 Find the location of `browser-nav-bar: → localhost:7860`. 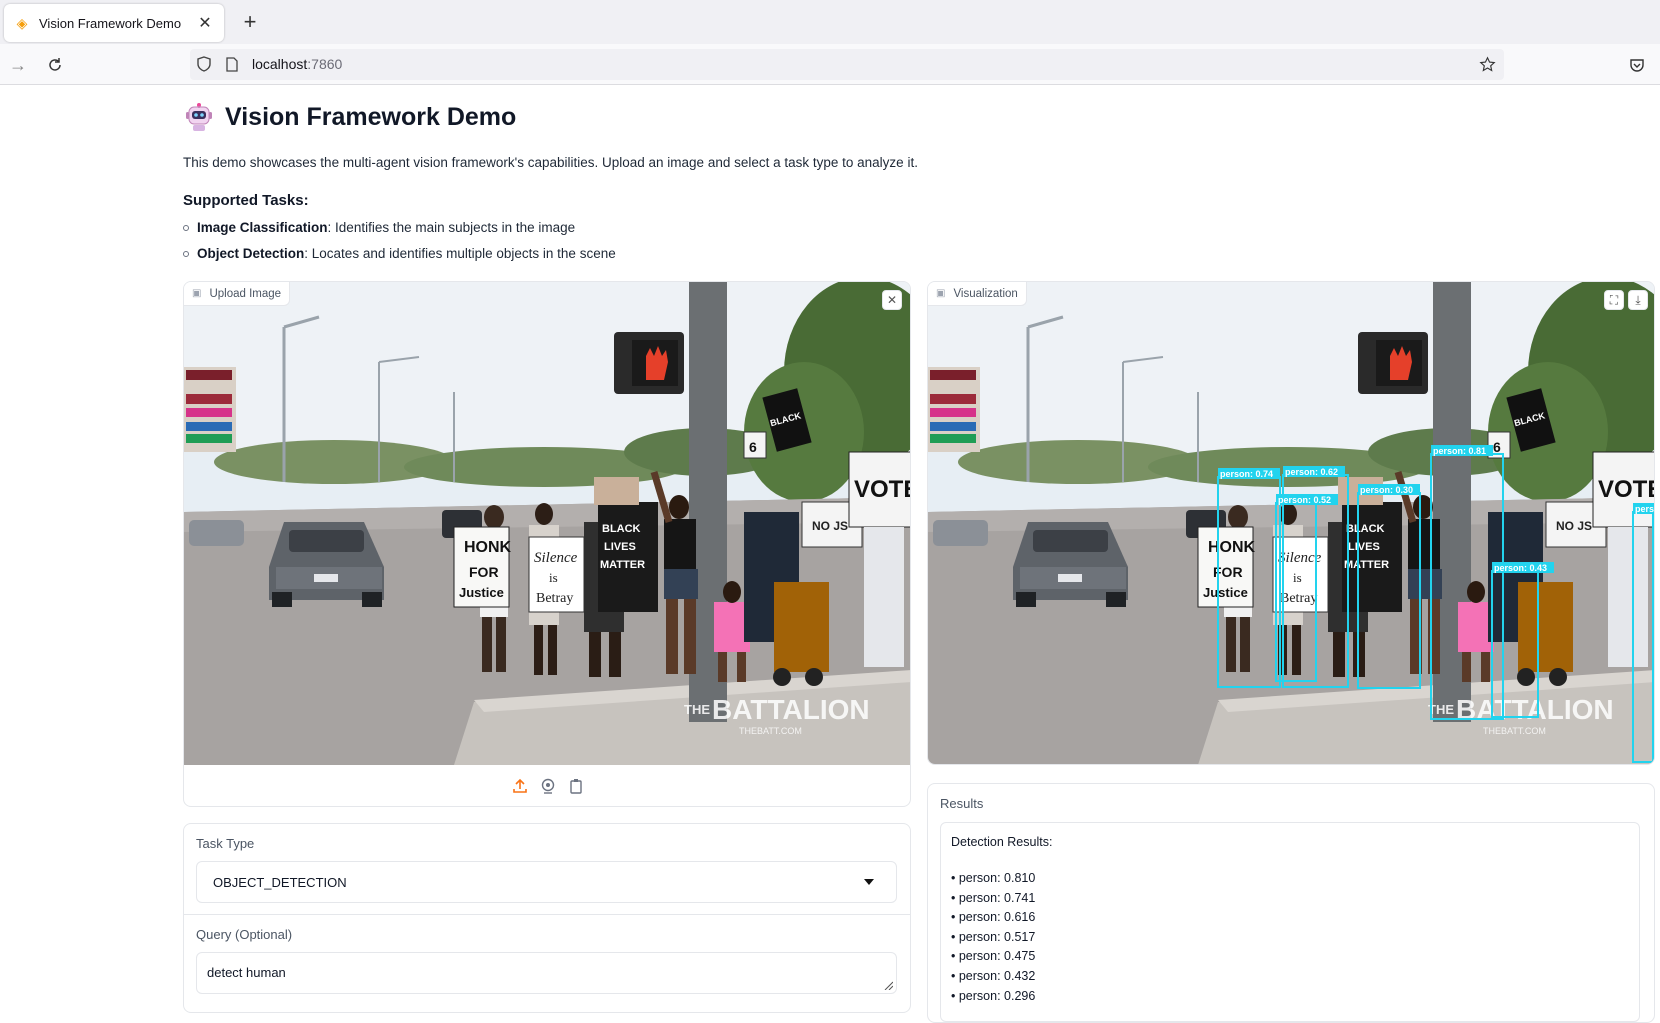

browser-nav-bar: → localhost:7860 is located at coordinates (830, 64).